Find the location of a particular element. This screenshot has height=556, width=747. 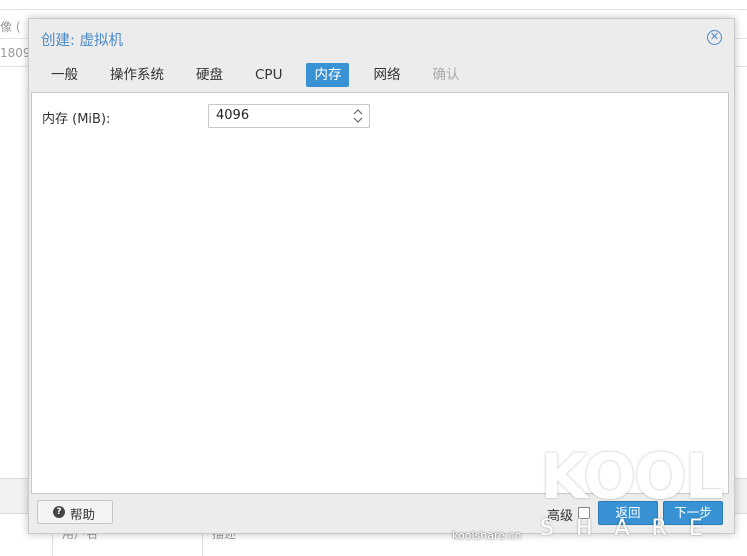

background-divider is located at coordinates (373, 9).